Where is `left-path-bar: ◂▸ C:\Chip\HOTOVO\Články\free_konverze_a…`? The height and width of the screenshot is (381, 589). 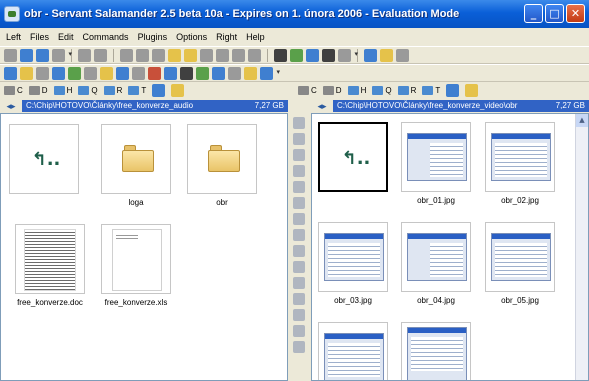
left-path-bar: ◂▸ C:\Chip\HOTOVO\Články\free_konverze_a… is located at coordinates (144, 106).